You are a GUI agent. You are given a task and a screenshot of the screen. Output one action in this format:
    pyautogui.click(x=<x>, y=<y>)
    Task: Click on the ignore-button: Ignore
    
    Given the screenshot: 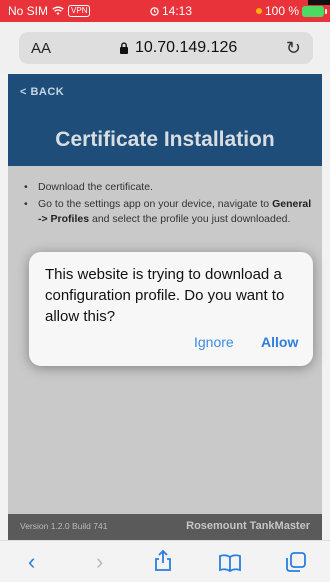 What is the action you would take?
    pyautogui.click(x=214, y=342)
    